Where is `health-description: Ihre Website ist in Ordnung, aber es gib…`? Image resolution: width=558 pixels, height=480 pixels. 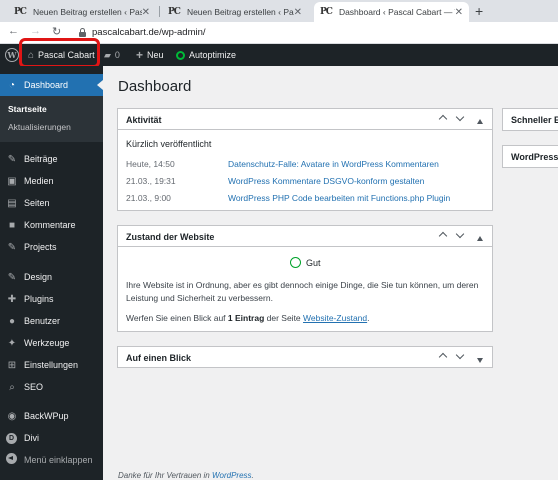 health-description: Ihre Website ist in Ordnung, aber es gib… is located at coordinates (302, 292).